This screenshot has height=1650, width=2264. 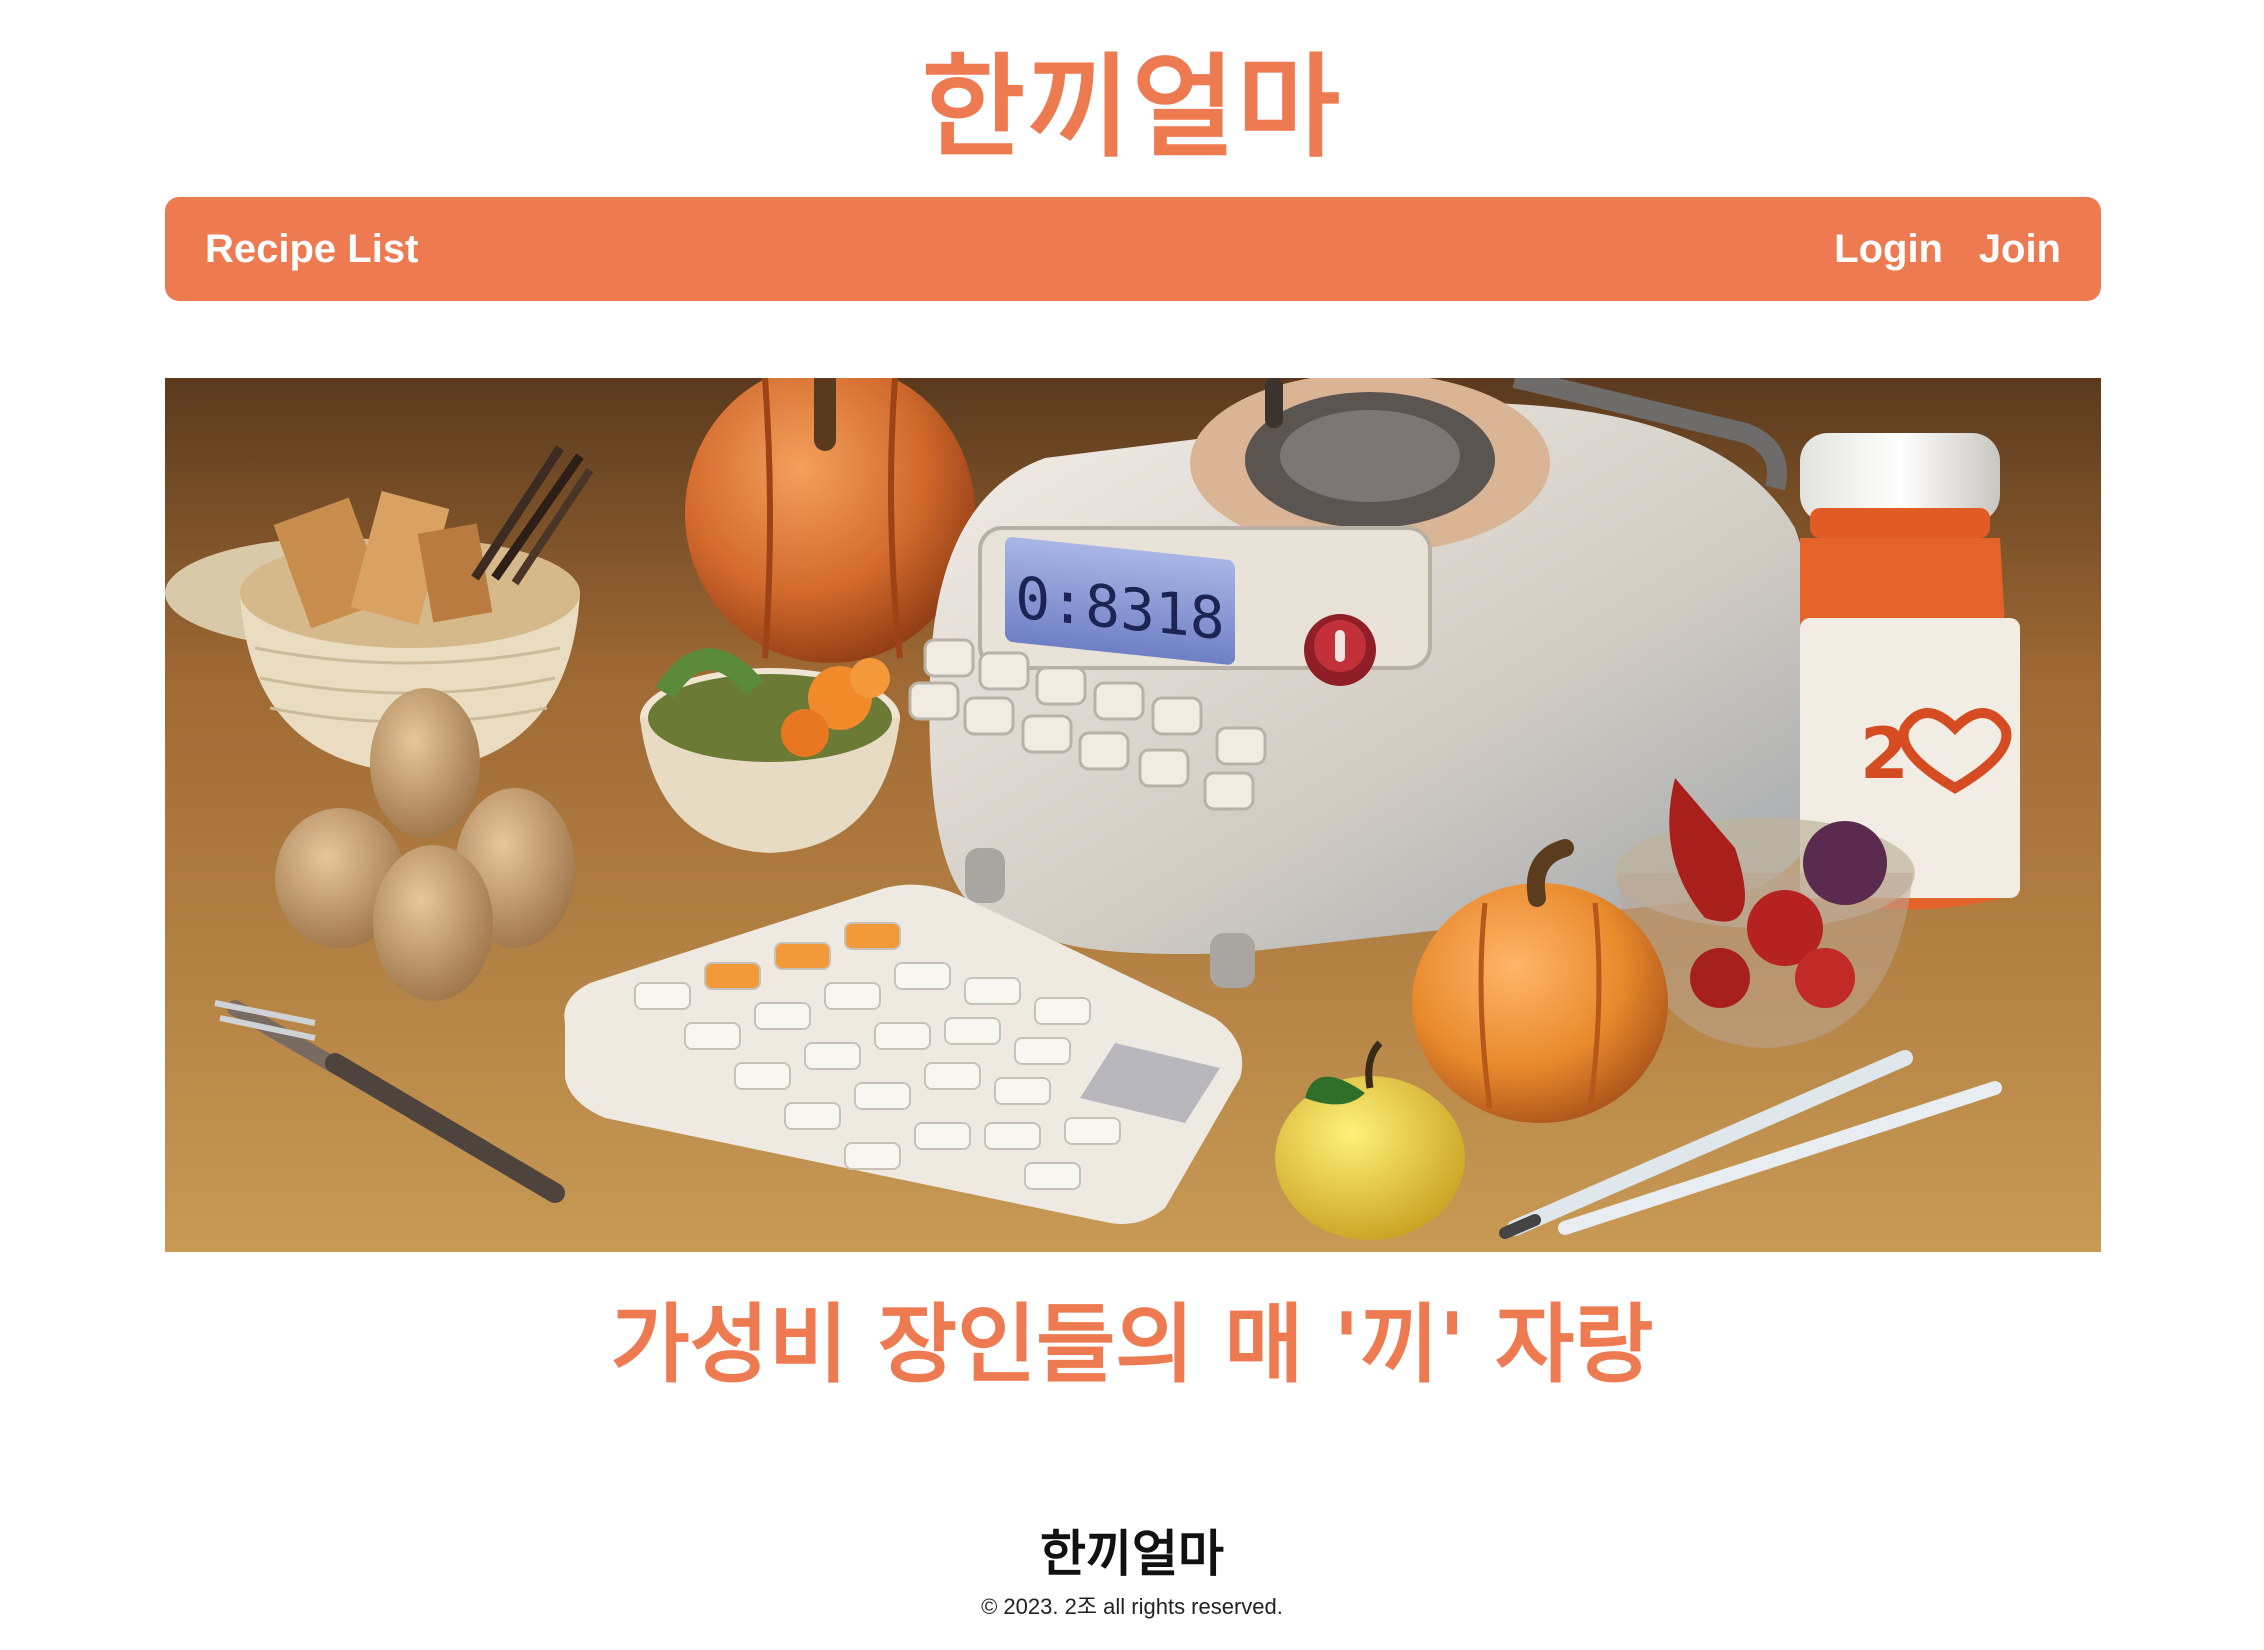 What do you see at coordinates (2020, 249) in the screenshot?
I see `nav-join-link: Join` at bounding box center [2020, 249].